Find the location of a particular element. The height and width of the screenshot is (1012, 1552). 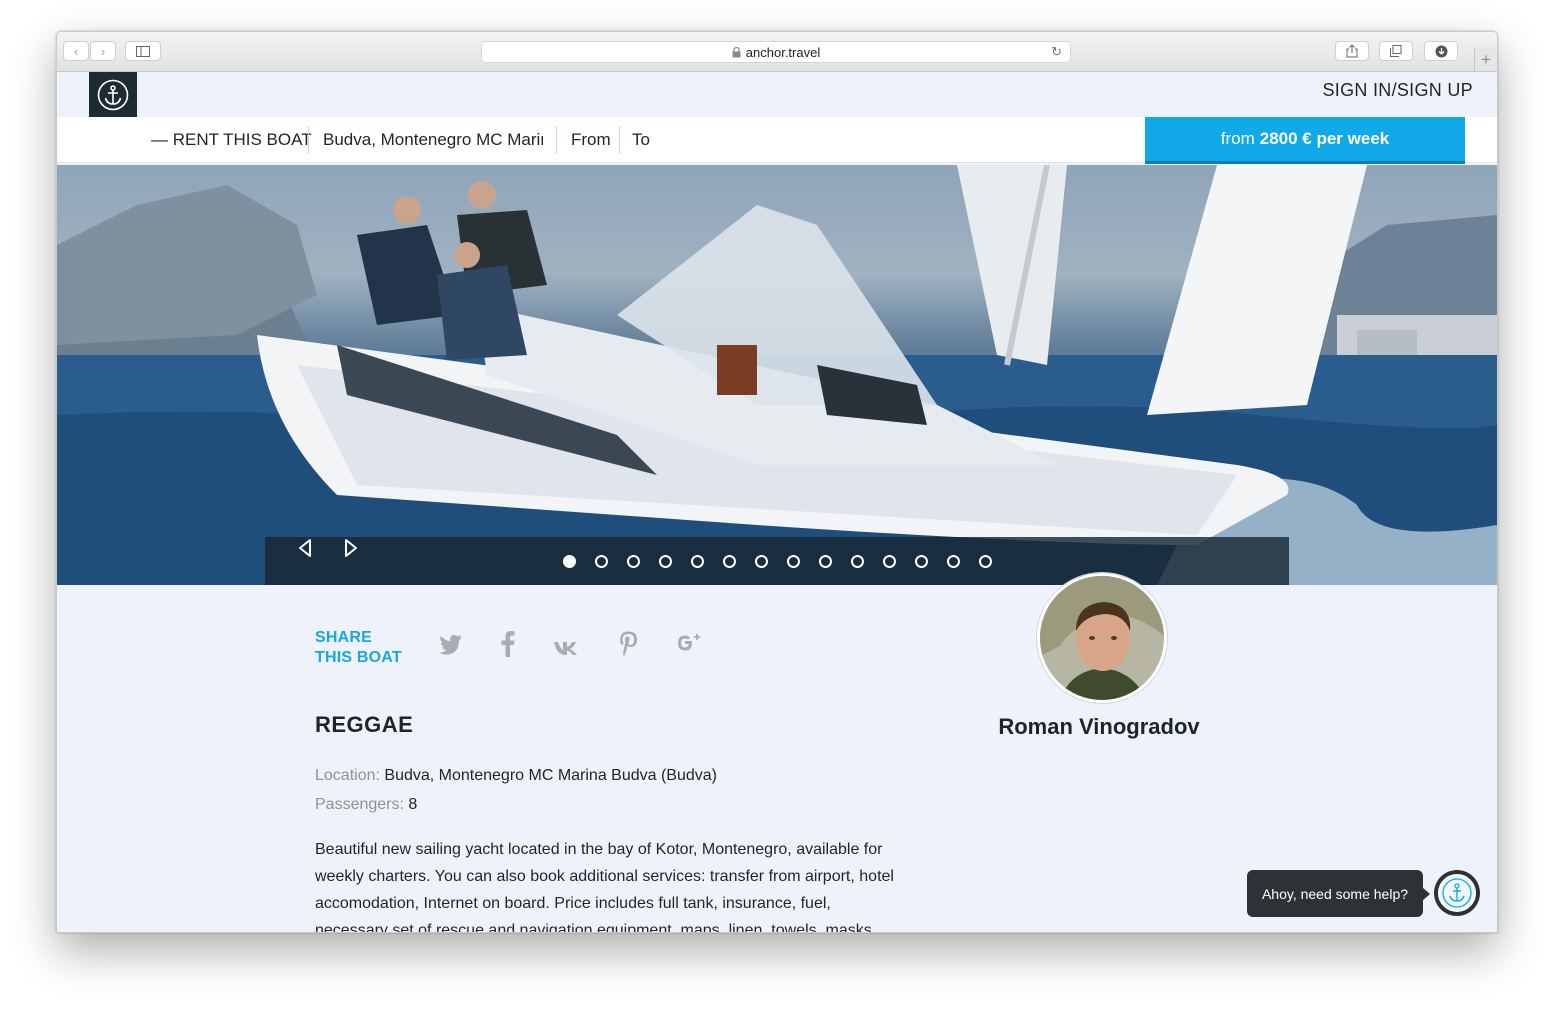

forward-button: › is located at coordinates (103, 51).